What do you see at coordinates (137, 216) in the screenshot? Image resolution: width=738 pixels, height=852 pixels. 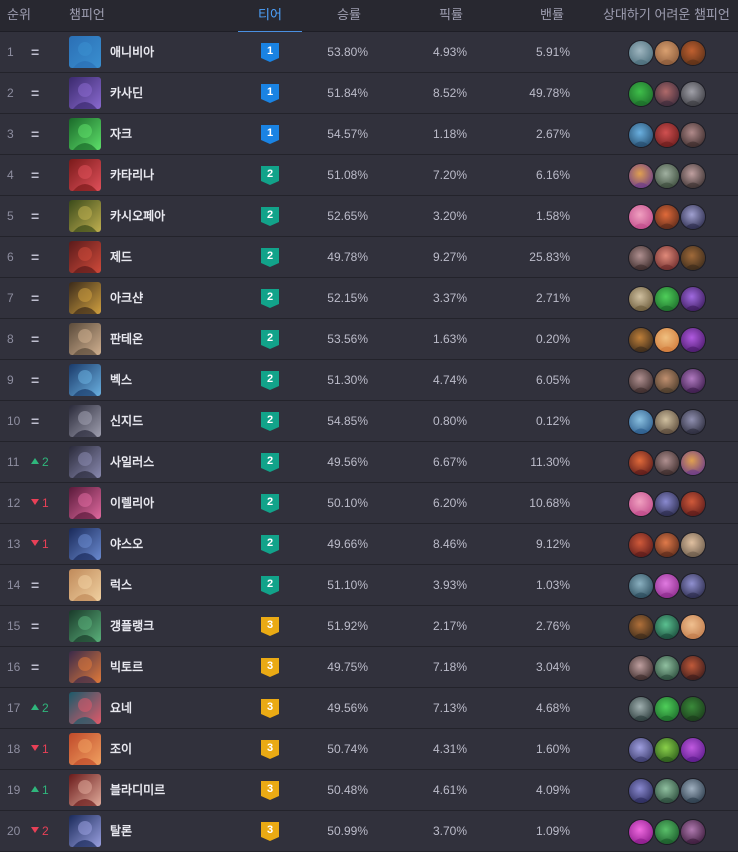 I see `champion-name: 카시오페아` at bounding box center [137, 216].